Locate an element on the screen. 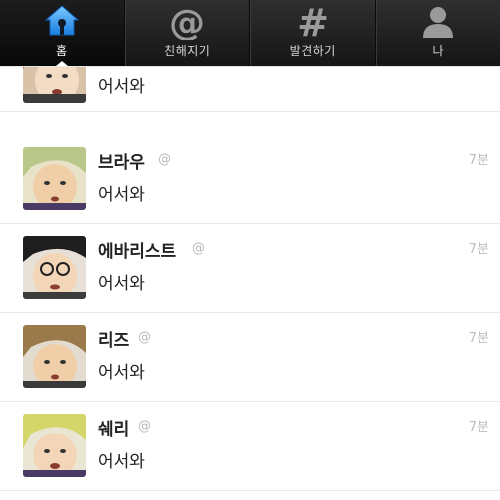 The height and width of the screenshot is (500, 500). active-tab-indicator is located at coordinates (61, 63).